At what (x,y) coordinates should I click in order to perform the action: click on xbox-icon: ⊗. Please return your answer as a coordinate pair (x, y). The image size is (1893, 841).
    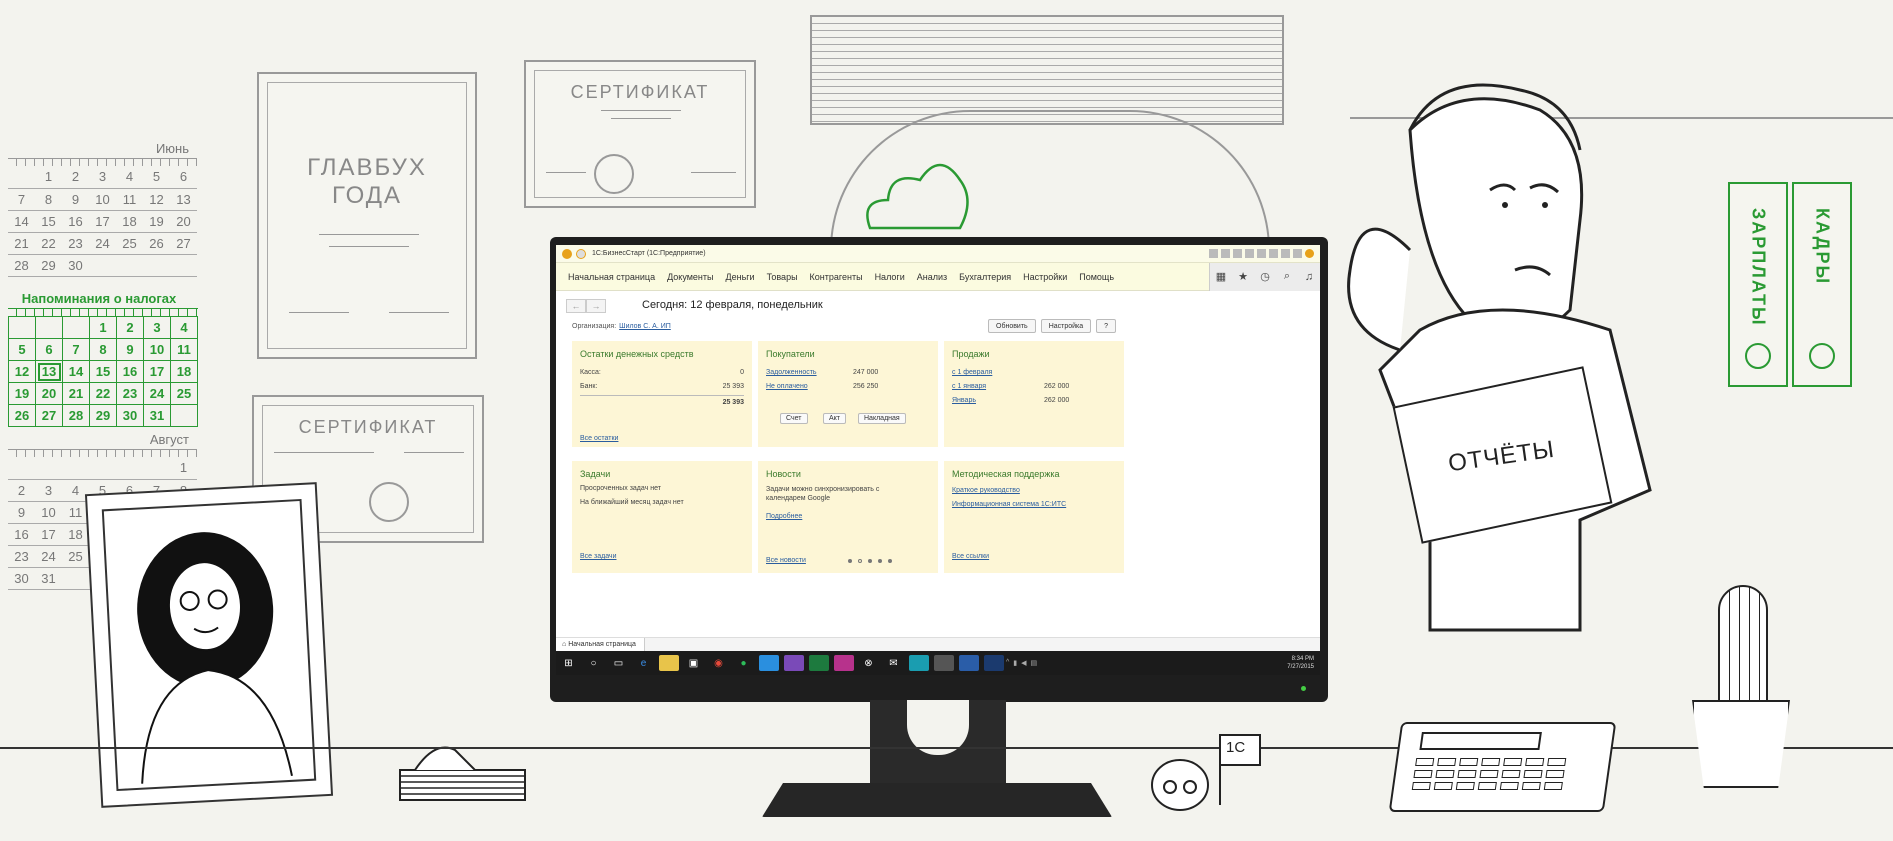
    Looking at the image, I should click on (869, 663).